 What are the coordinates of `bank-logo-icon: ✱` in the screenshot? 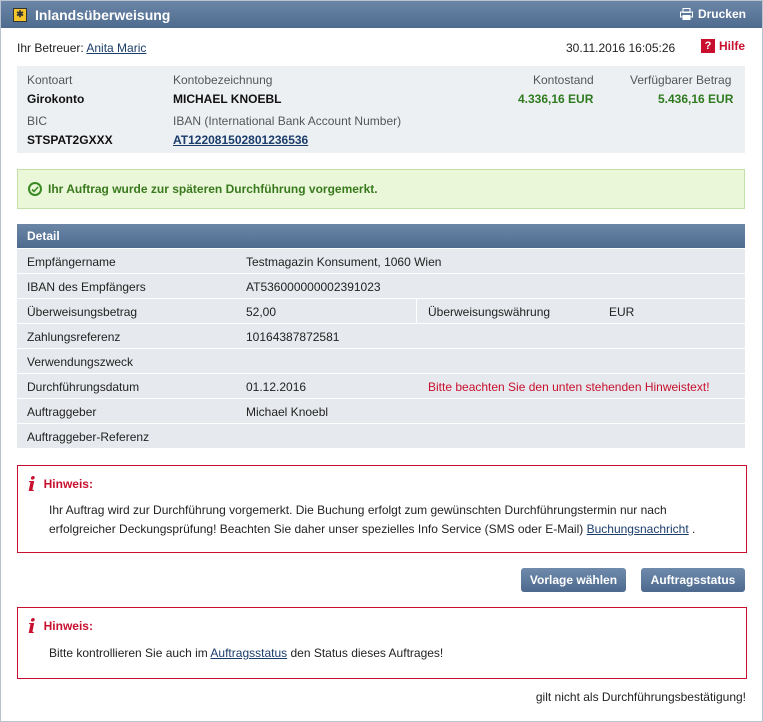 It's located at (20, 14).